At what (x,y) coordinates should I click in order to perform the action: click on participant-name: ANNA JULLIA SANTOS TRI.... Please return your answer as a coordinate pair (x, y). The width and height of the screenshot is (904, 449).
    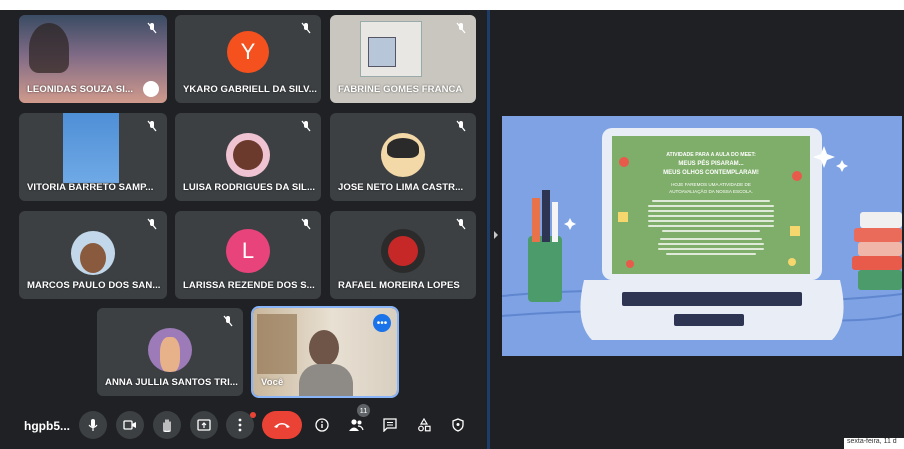
    Looking at the image, I should click on (172, 382).